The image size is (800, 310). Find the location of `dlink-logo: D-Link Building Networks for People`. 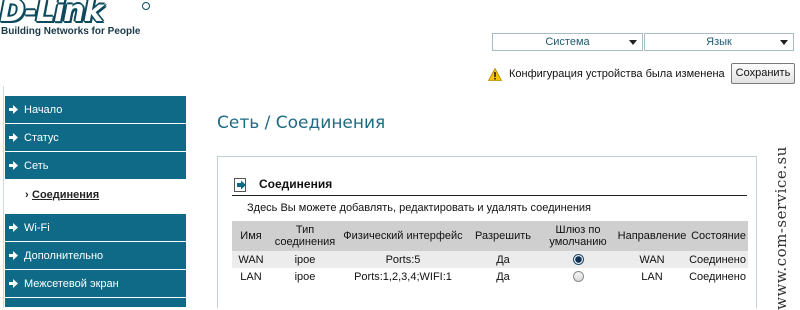

dlink-logo: D-Link Building Networks for People is located at coordinates (75, 20).